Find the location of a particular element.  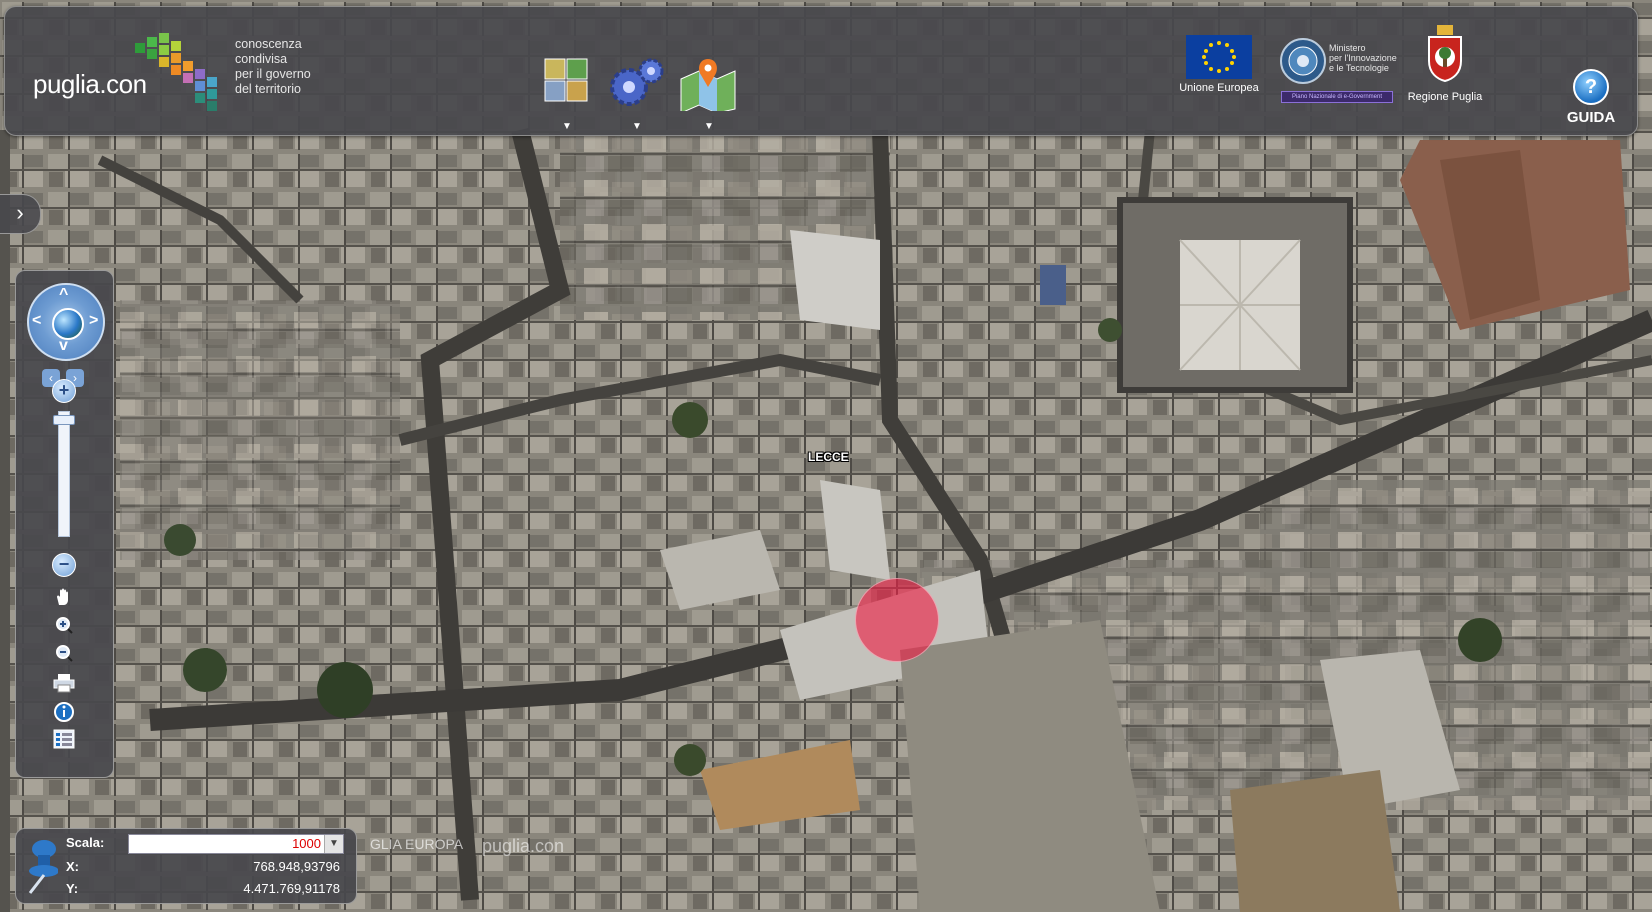

brand-name: puglia.con is located at coordinates (90, 84).